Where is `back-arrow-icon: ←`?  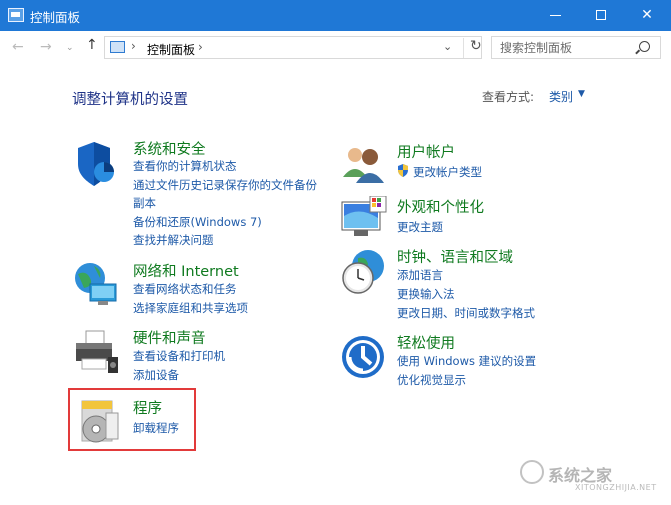 back-arrow-icon: ← is located at coordinates (18, 47).